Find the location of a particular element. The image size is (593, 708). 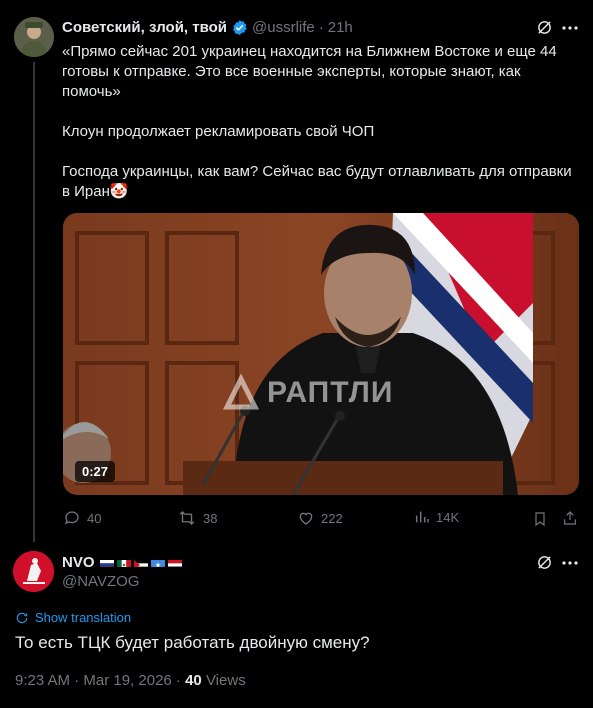

post-author-name: Советский, злой, твой is located at coordinates (144, 27).